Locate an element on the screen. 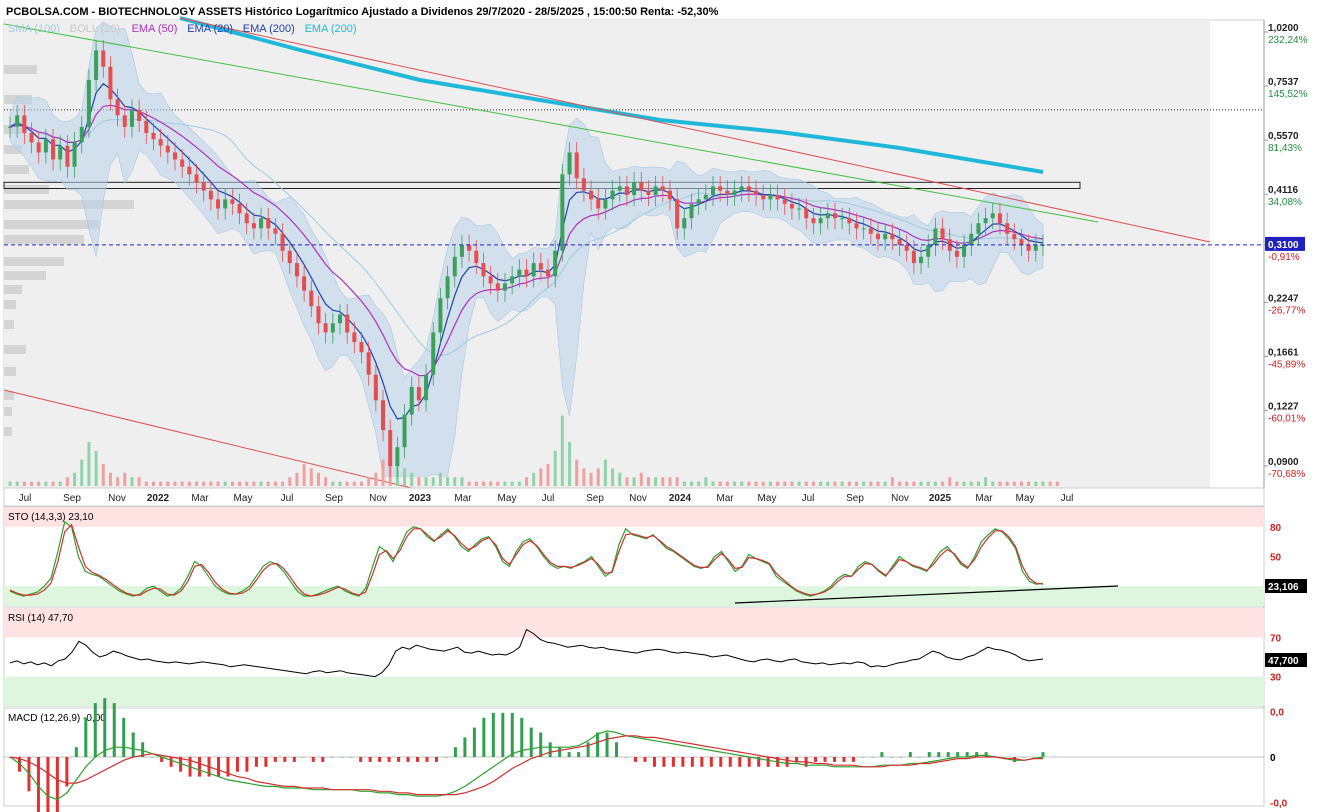  panel-y-tick: 0 is located at coordinates (1273, 758).